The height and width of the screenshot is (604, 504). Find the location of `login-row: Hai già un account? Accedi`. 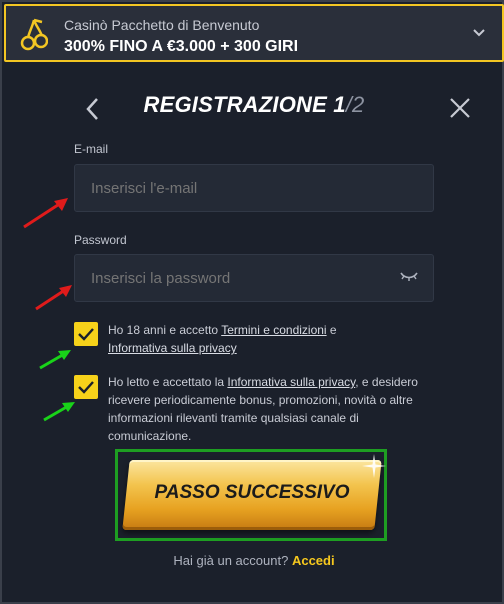

login-row: Hai già un account? Accedi is located at coordinates (253, 560).